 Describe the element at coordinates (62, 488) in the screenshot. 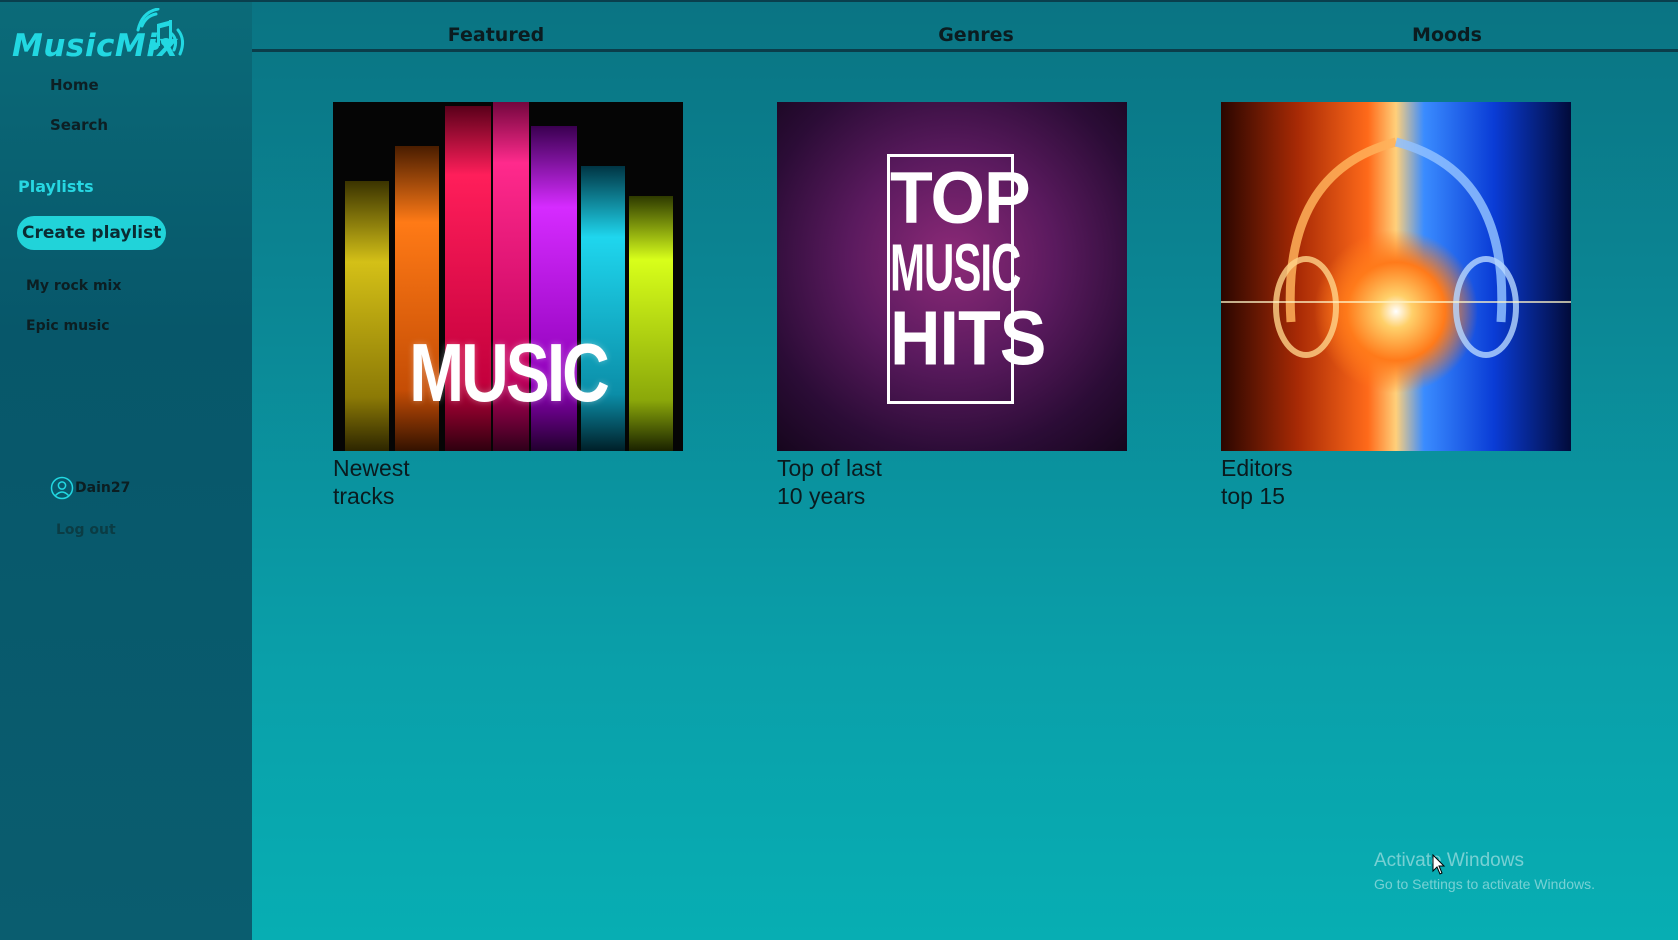

I see `user-icon` at that location.